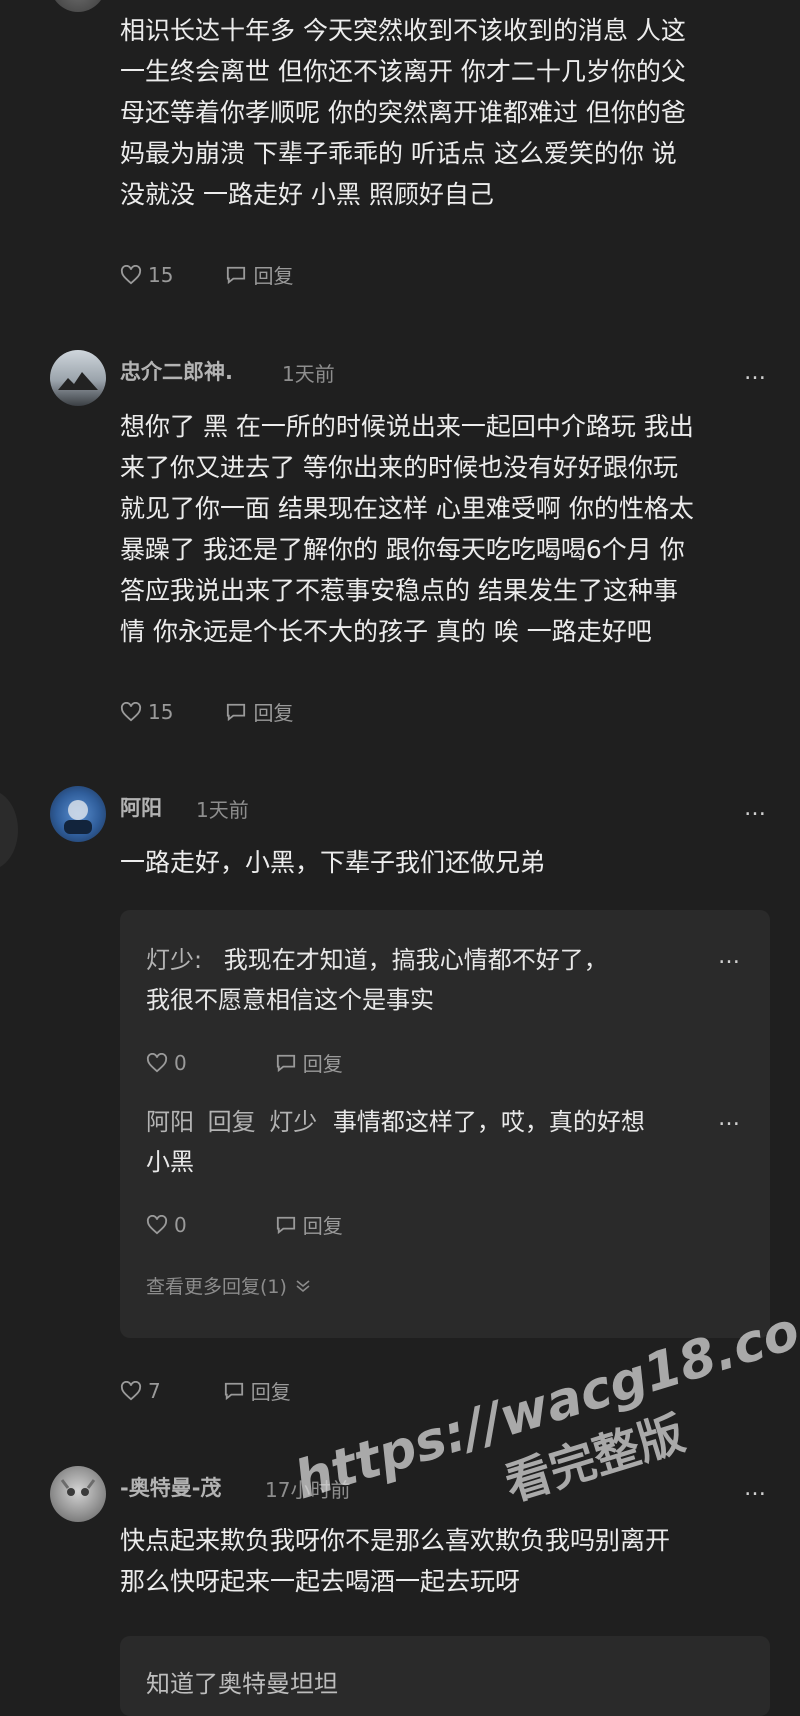 Image resolution: width=800 pixels, height=1716 pixels. What do you see at coordinates (398, 153) in the screenshot?
I see `comment-1-line-4: 妈最为崩溃 下辈子乖乖的 听话点 这么爱笑的你 说` at bounding box center [398, 153].